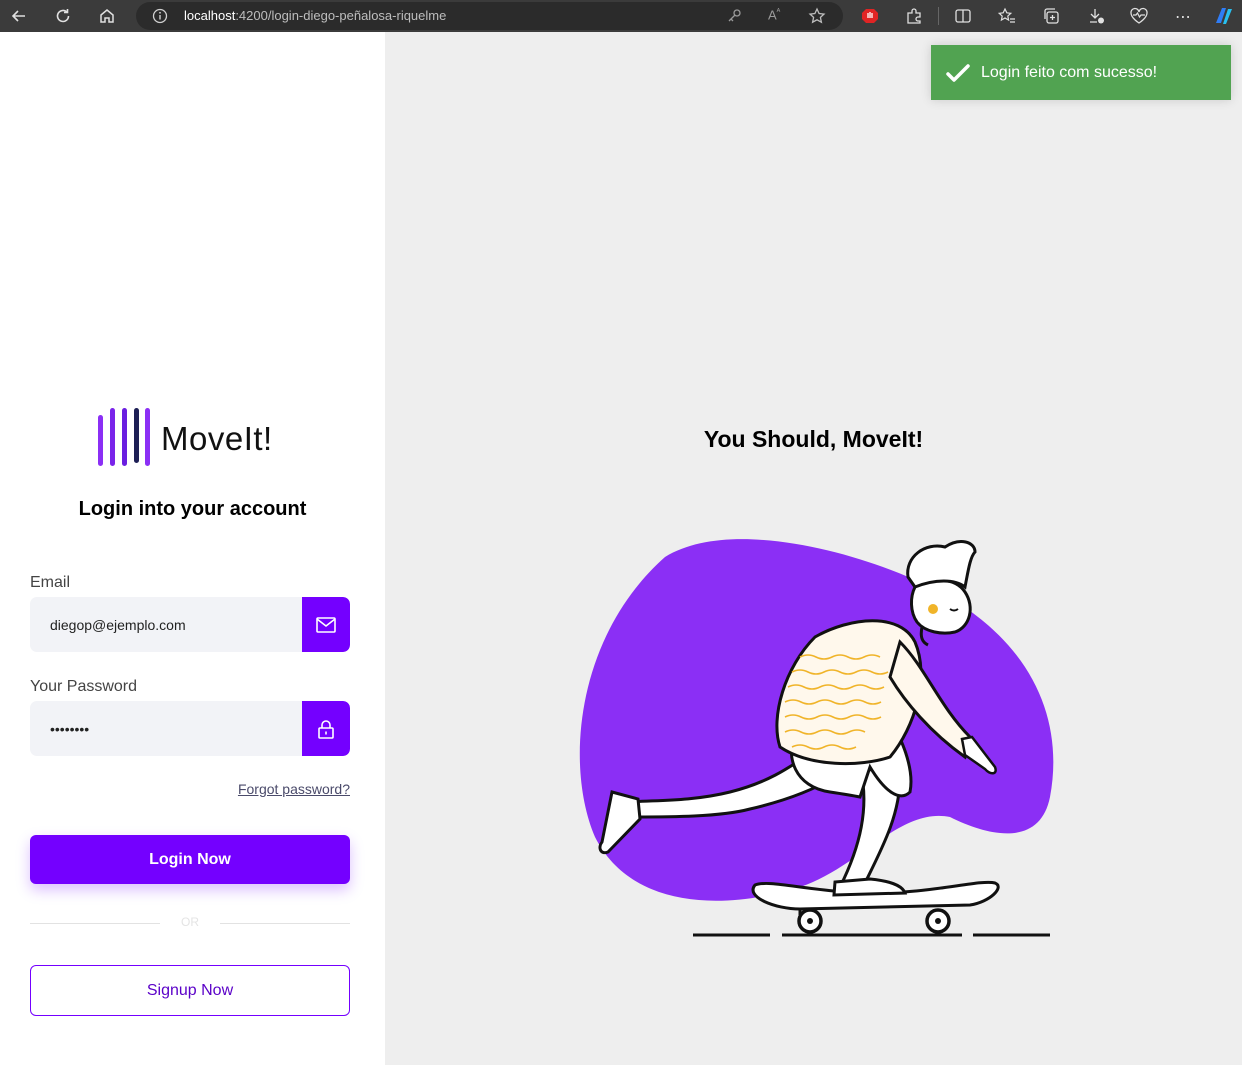 Image resolution: width=1242 pixels, height=1065 pixels. Describe the element at coordinates (1096, 16) in the screenshot. I see `downloads-icon` at that location.